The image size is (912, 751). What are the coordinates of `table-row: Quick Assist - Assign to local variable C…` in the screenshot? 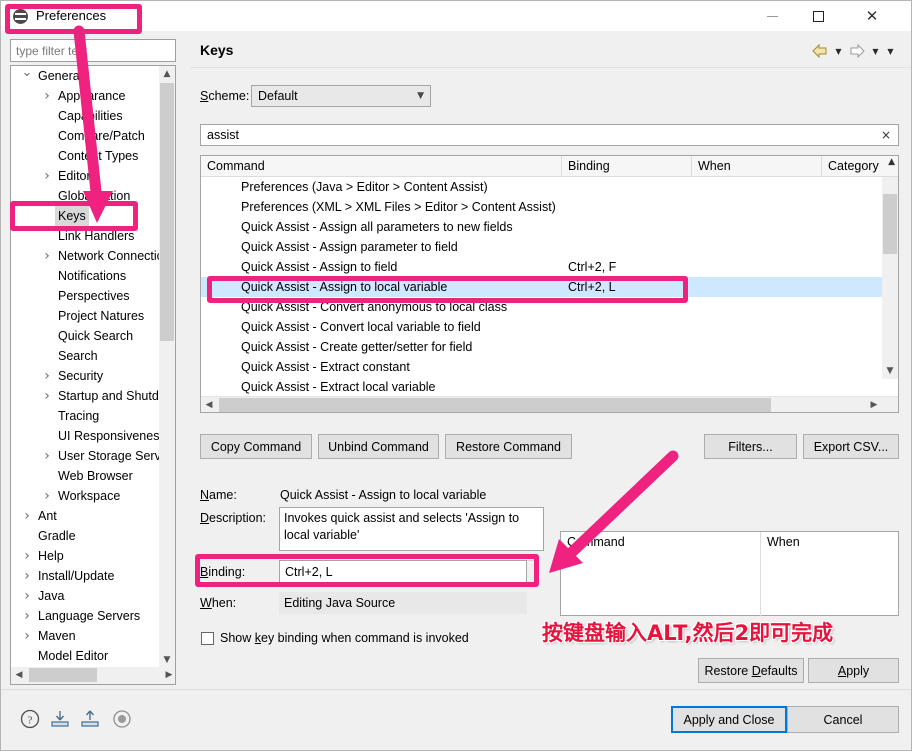 It's located at (549, 287).